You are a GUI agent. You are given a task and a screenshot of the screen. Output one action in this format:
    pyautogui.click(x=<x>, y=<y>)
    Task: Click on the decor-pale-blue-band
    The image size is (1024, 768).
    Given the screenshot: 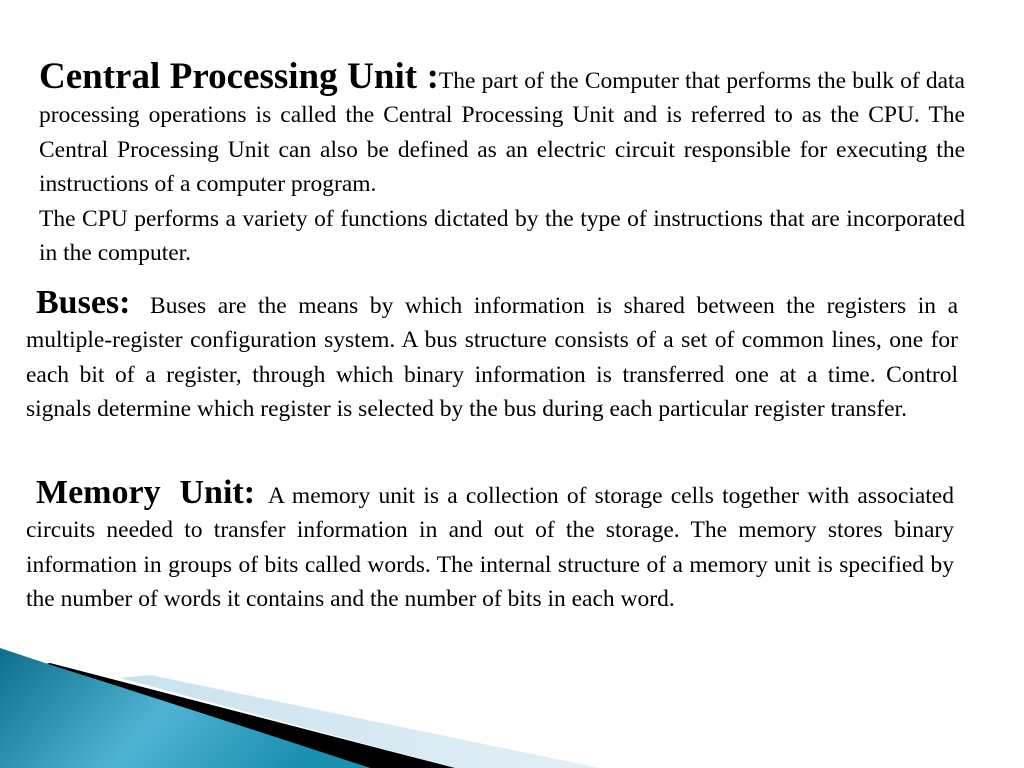 What is the action you would take?
    pyautogui.click(x=360, y=721)
    